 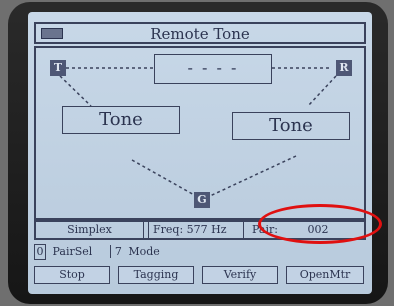 What do you see at coordinates (72, 275) in the screenshot?
I see `stop-button: Stop` at bounding box center [72, 275].